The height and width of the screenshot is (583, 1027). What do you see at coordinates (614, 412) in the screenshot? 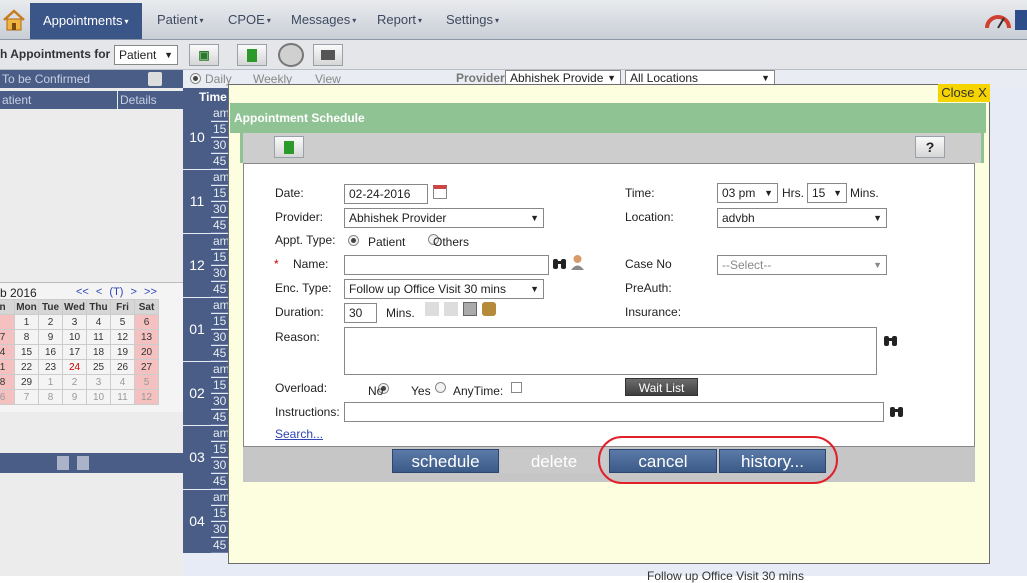
I see `instructions-input` at bounding box center [614, 412].